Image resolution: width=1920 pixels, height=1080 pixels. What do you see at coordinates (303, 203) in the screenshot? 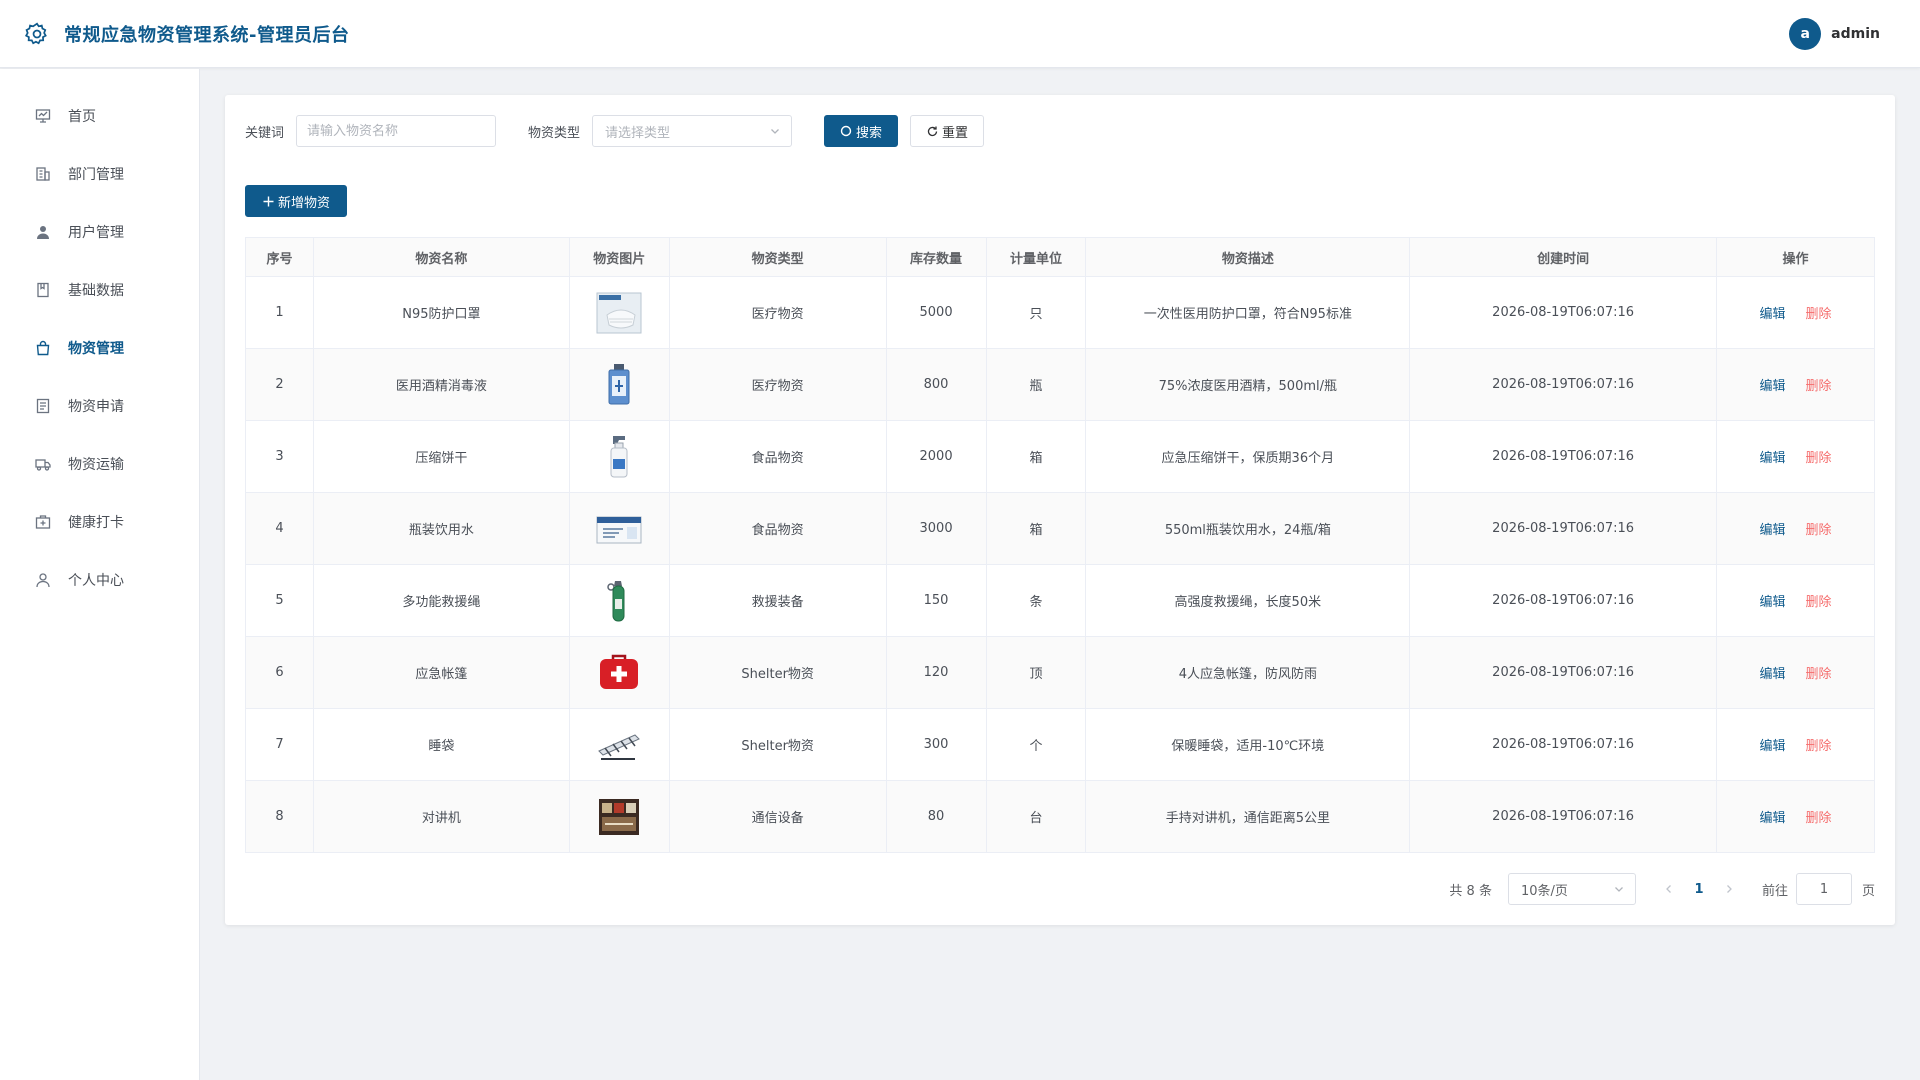
I see `add-button-label: 新增物资` at bounding box center [303, 203].